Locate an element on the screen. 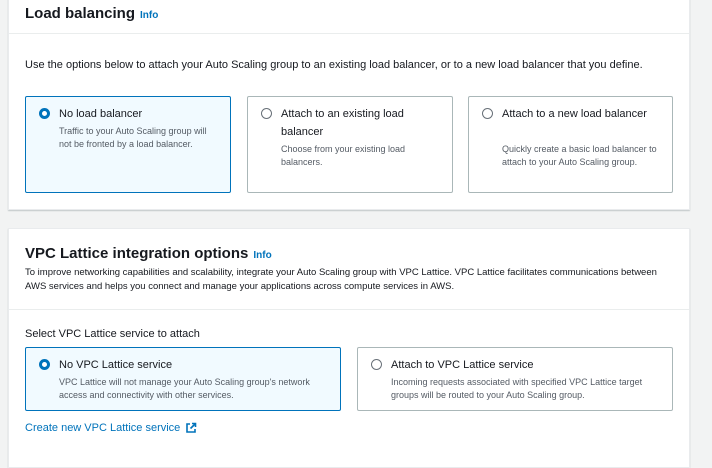 Image resolution: width=712 pixels, height=468 pixels. vpc-lattice-divider is located at coordinates (349, 309).